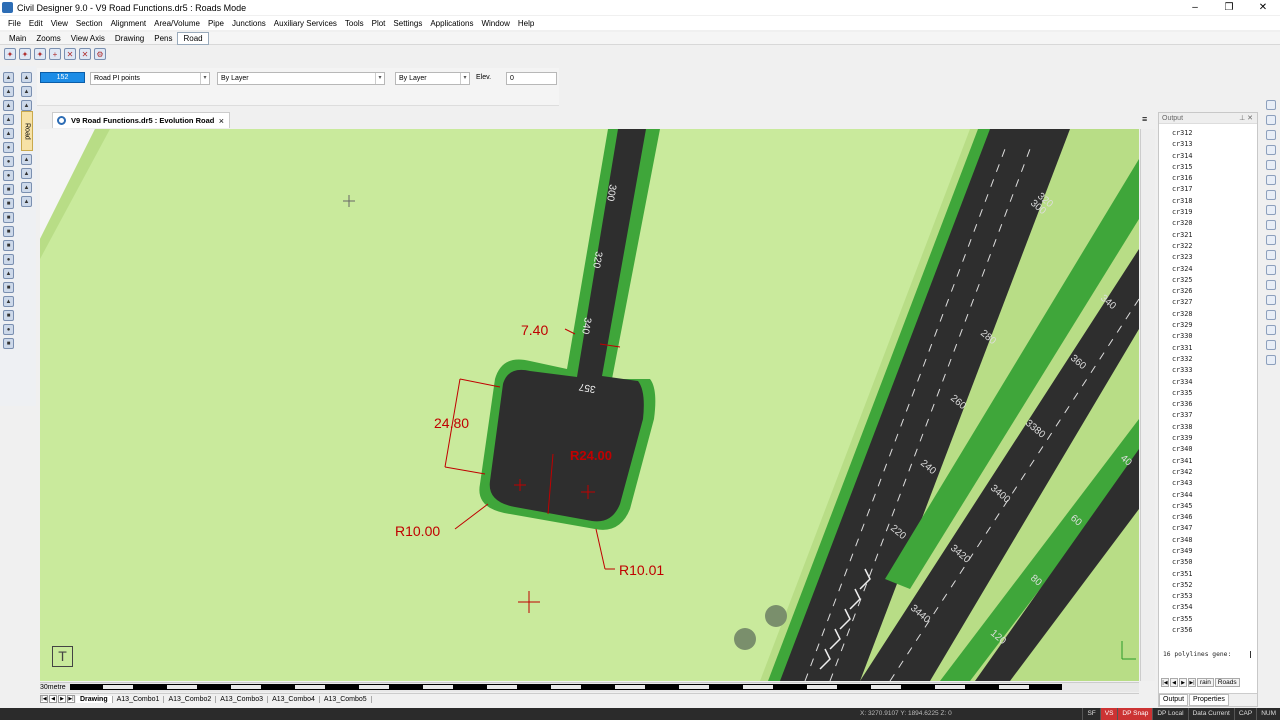 This screenshot has width=1280, height=720. I want to click on tab-pens: Pens, so click(163, 38).